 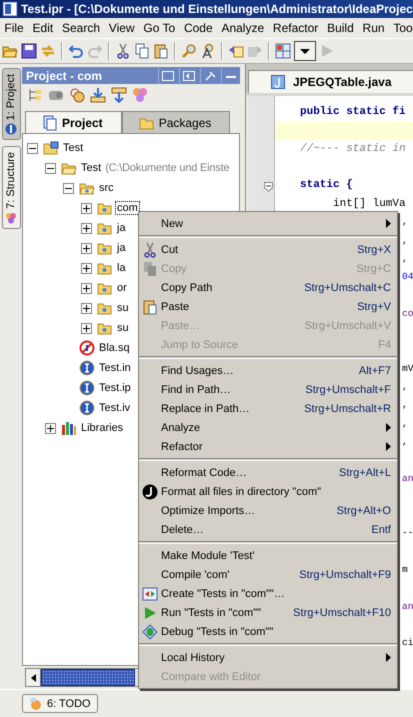 I want to click on tree-item-label: Test.in, so click(x=115, y=368).